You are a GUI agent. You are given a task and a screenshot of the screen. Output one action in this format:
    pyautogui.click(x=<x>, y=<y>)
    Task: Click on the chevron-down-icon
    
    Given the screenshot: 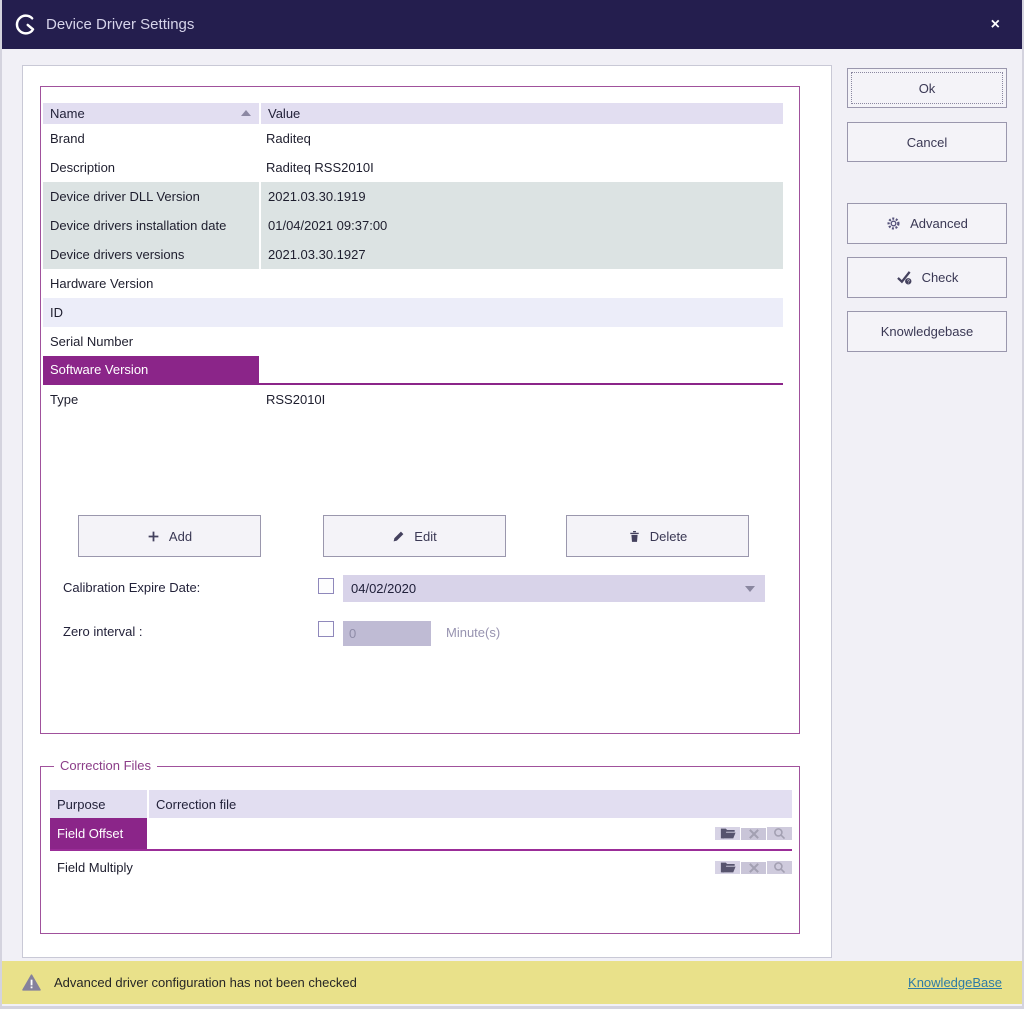 What is the action you would take?
    pyautogui.click(x=750, y=589)
    